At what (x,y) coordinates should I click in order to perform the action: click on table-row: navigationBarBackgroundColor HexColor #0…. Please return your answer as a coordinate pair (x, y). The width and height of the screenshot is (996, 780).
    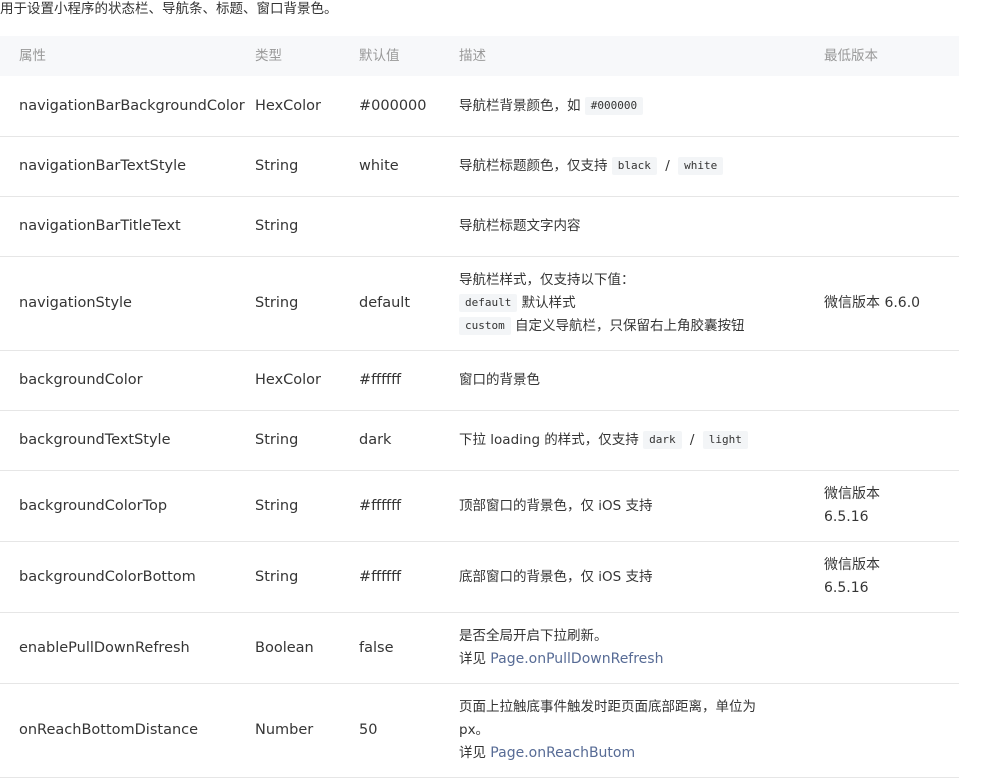
    Looking at the image, I should click on (479, 106).